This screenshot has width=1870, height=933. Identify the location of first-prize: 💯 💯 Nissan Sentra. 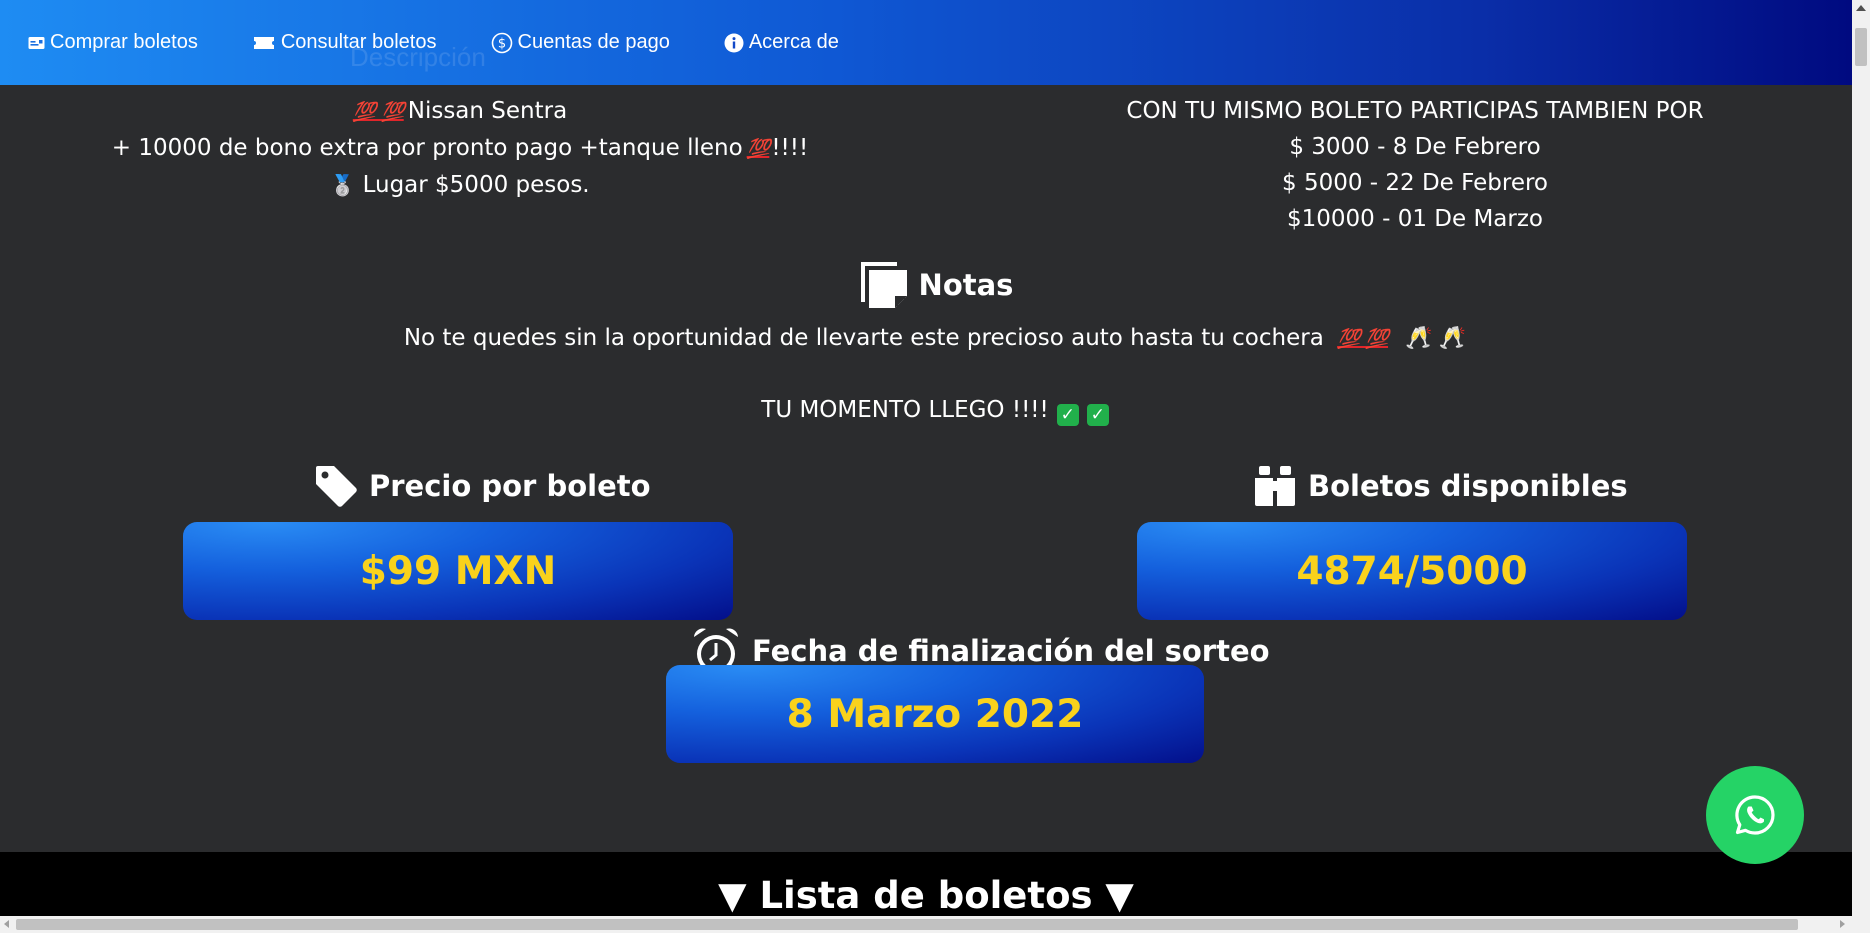
(460, 111).